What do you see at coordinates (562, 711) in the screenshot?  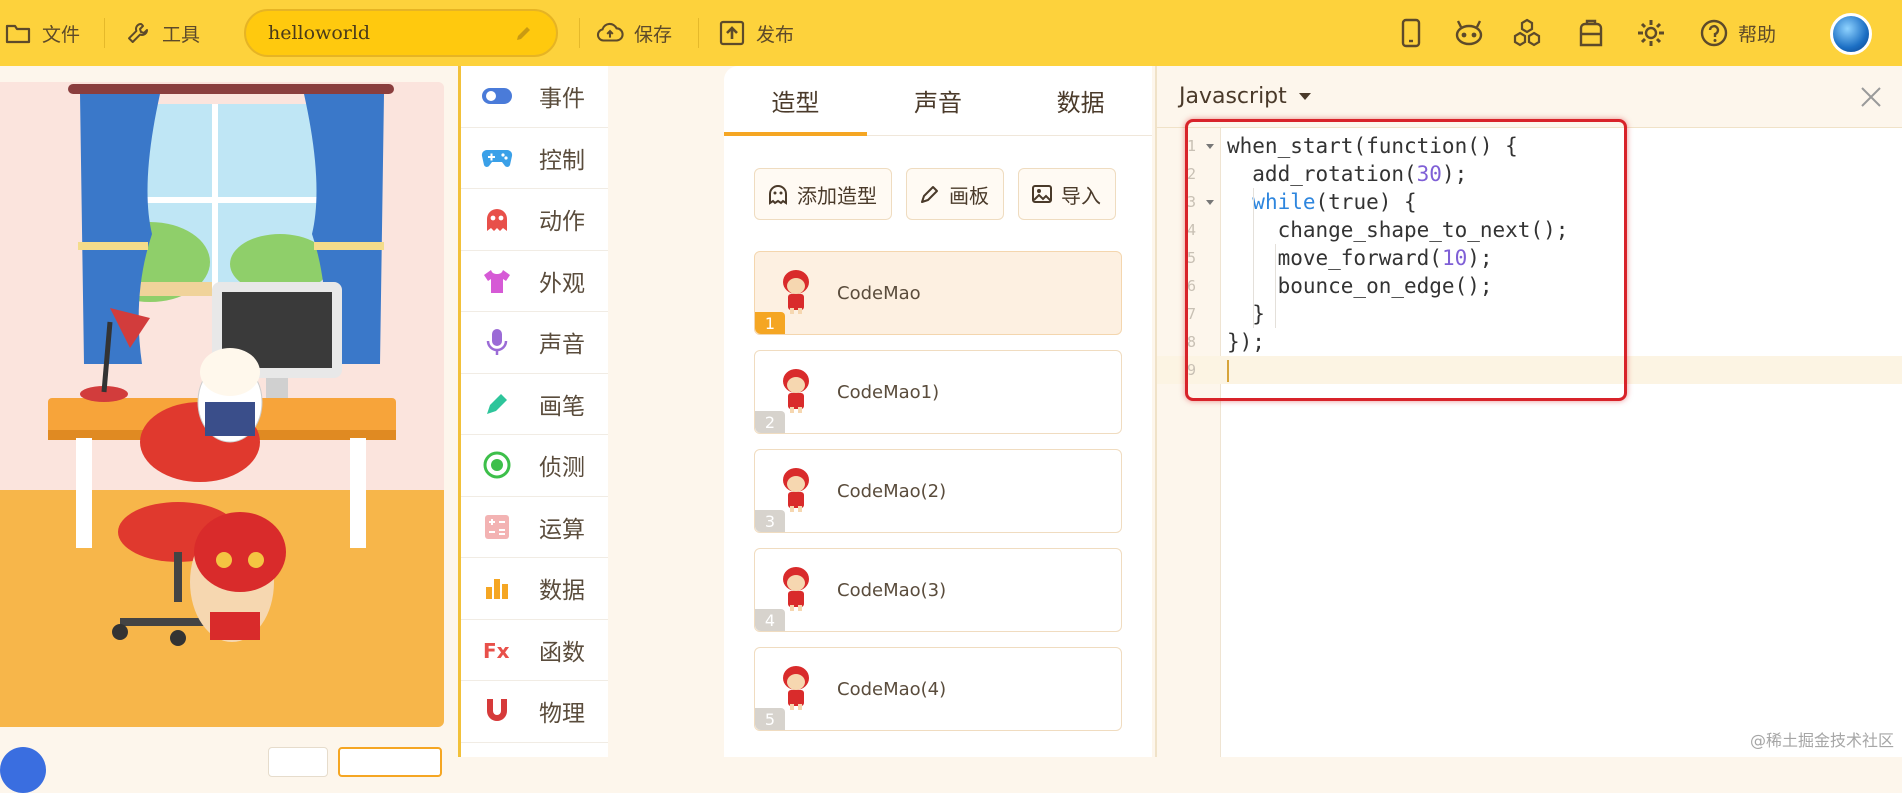 I see `category-label: 物理` at bounding box center [562, 711].